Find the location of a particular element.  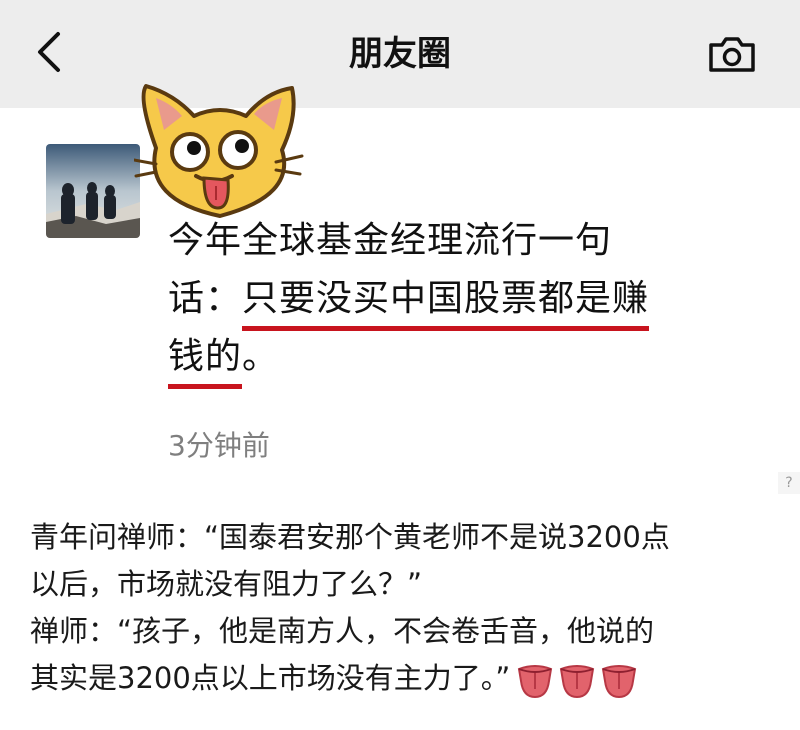

post-line-2: 话：只要没买中国股票都是赚 is located at coordinates (468, 300).